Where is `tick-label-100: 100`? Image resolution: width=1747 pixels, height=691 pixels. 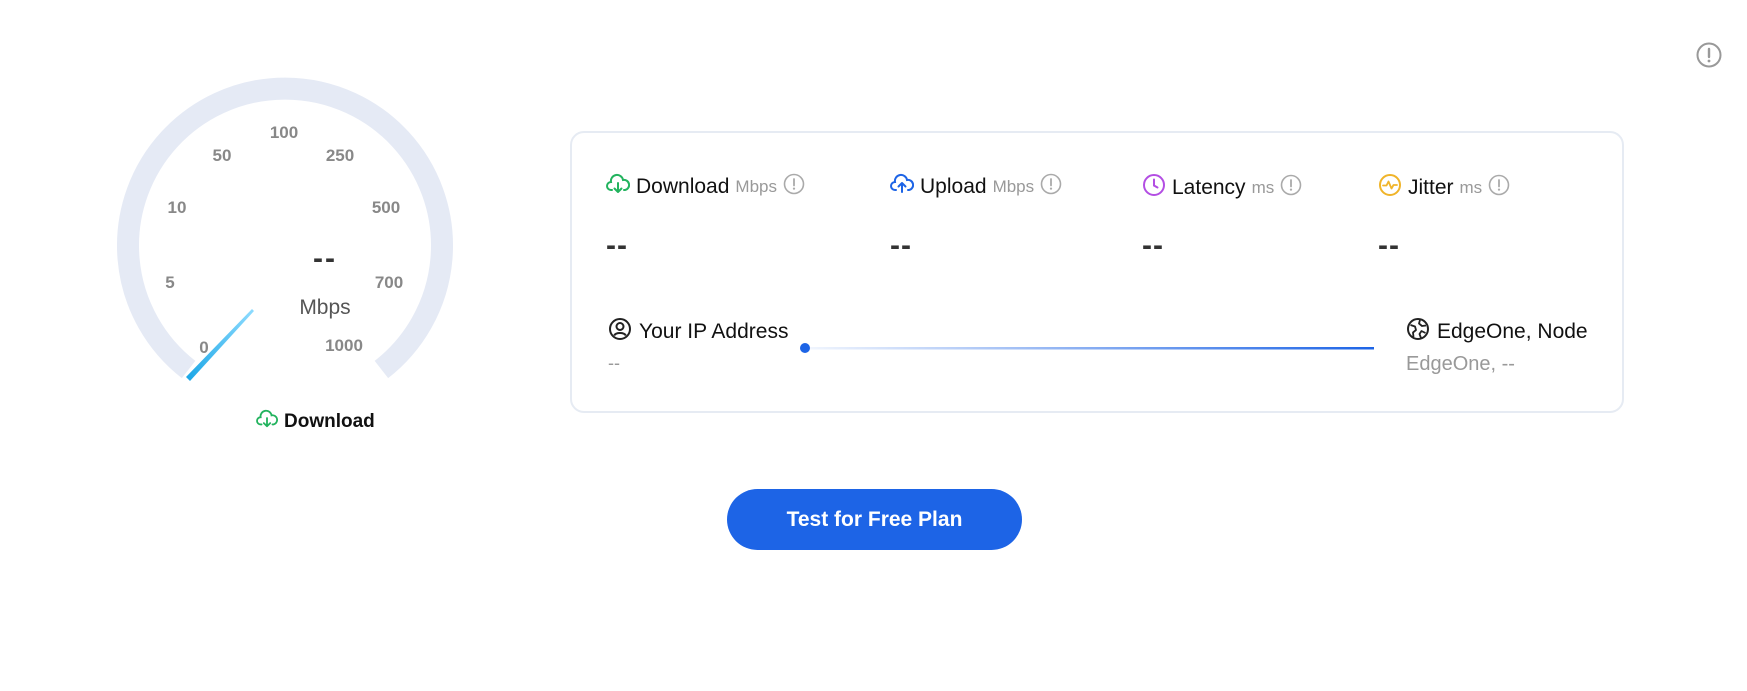 tick-label-100: 100 is located at coordinates (284, 132).